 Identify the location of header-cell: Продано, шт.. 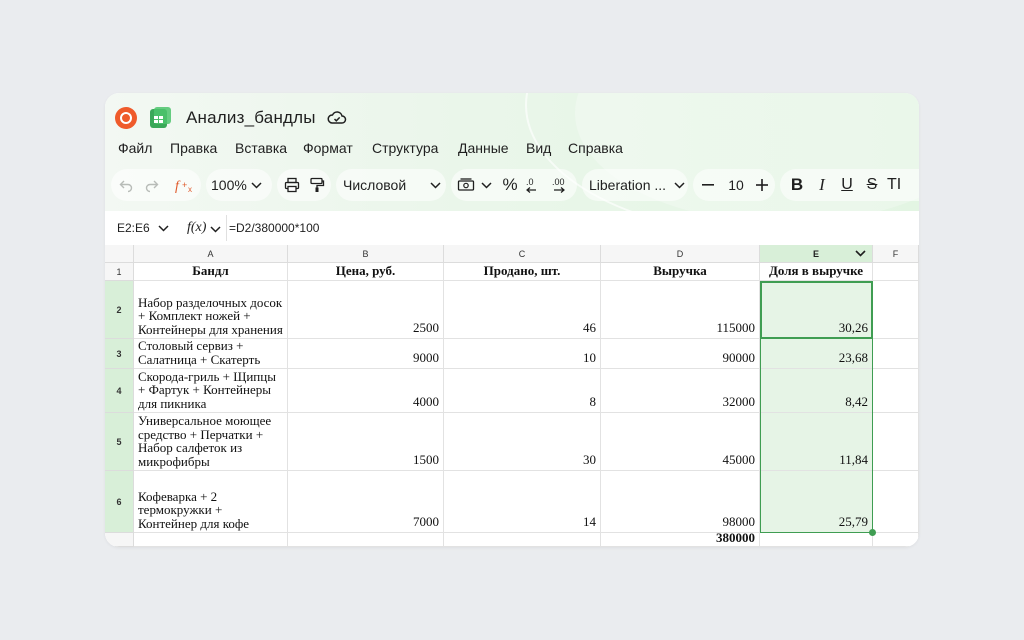
(522, 272).